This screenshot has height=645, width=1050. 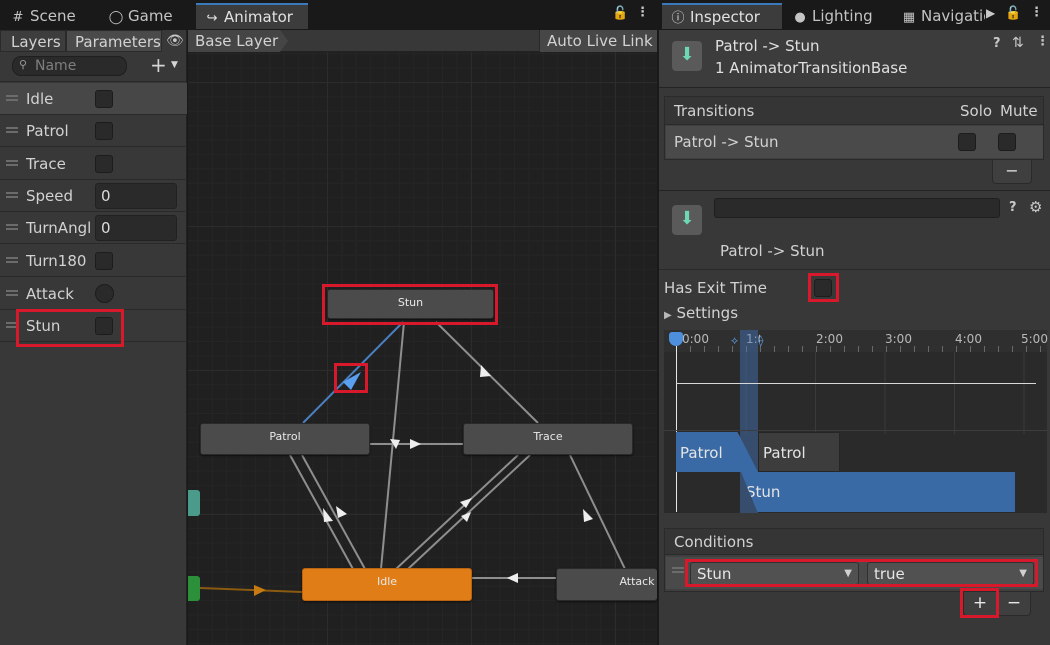 I want to click on parameter-name: TurnAngl, so click(x=59, y=228).